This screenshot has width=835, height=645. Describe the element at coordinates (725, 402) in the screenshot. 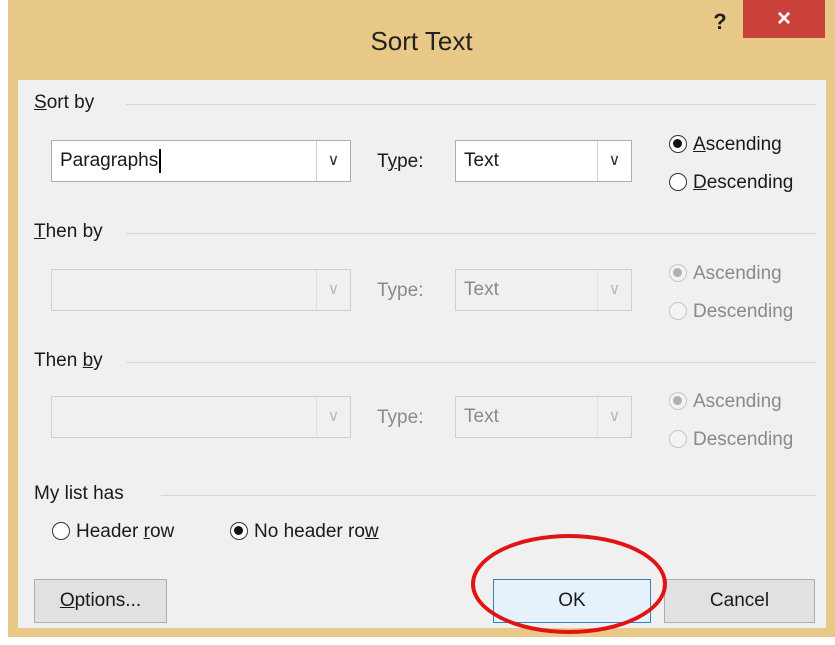

I see `then-by-2-ascending-radio: Ascending` at that location.